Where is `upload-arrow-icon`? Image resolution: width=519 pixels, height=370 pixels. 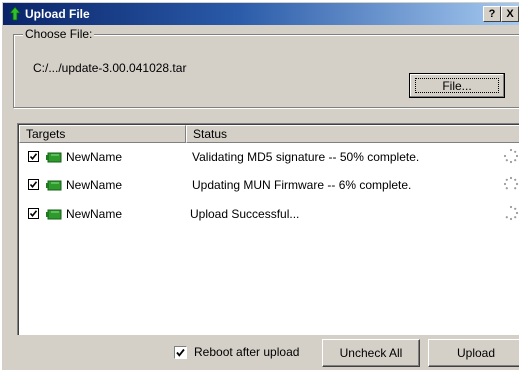
upload-arrow-icon is located at coordinates (15, 13).